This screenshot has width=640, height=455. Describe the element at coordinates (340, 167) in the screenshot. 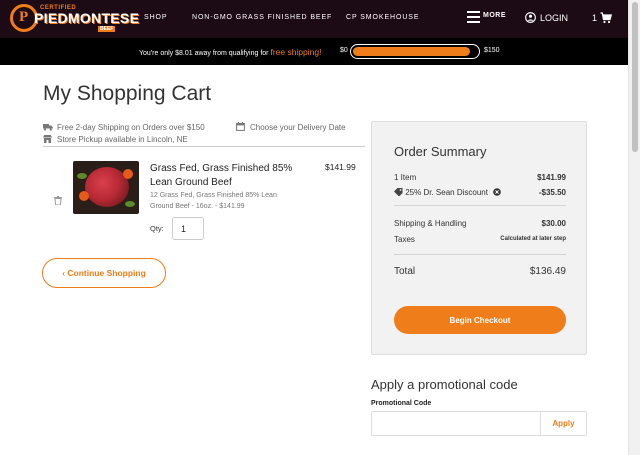

I see `product-price: $141.99` at that location.